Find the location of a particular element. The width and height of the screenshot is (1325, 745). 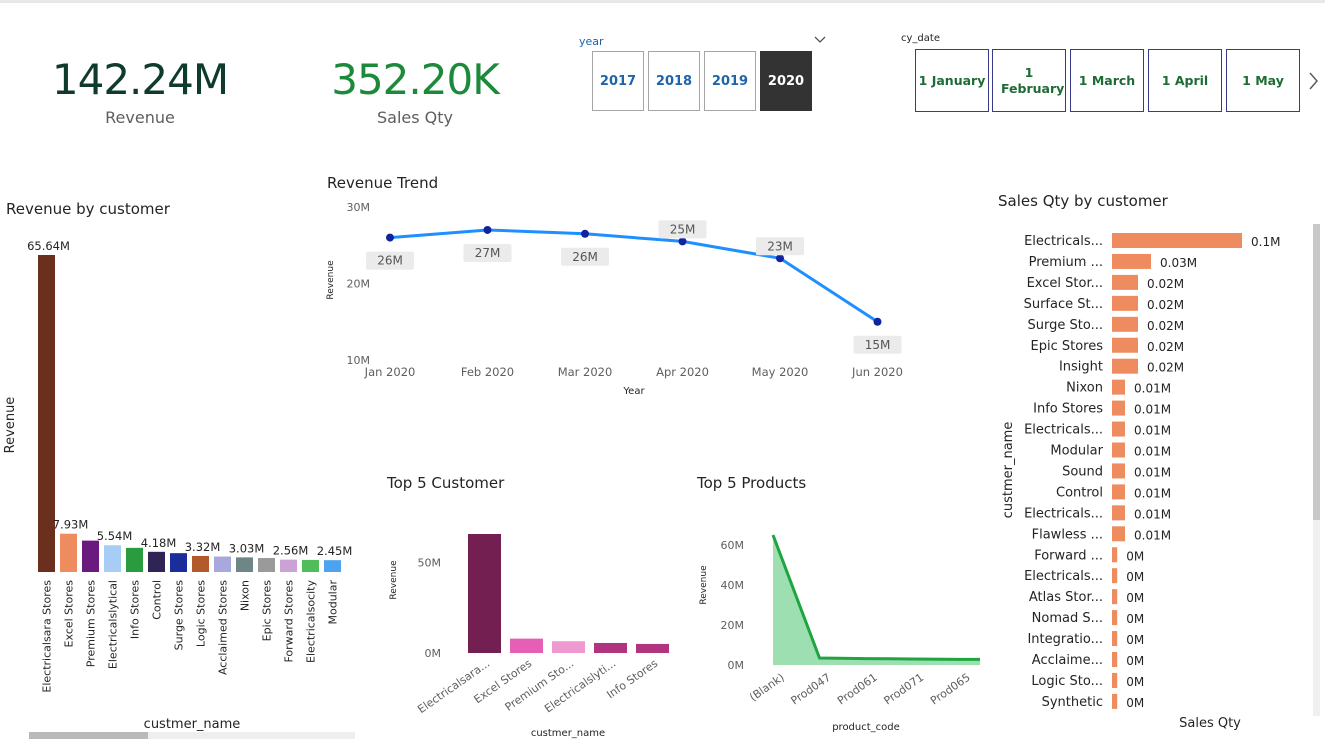

data-label: 0.02M is located at coordinates (1165, 347).